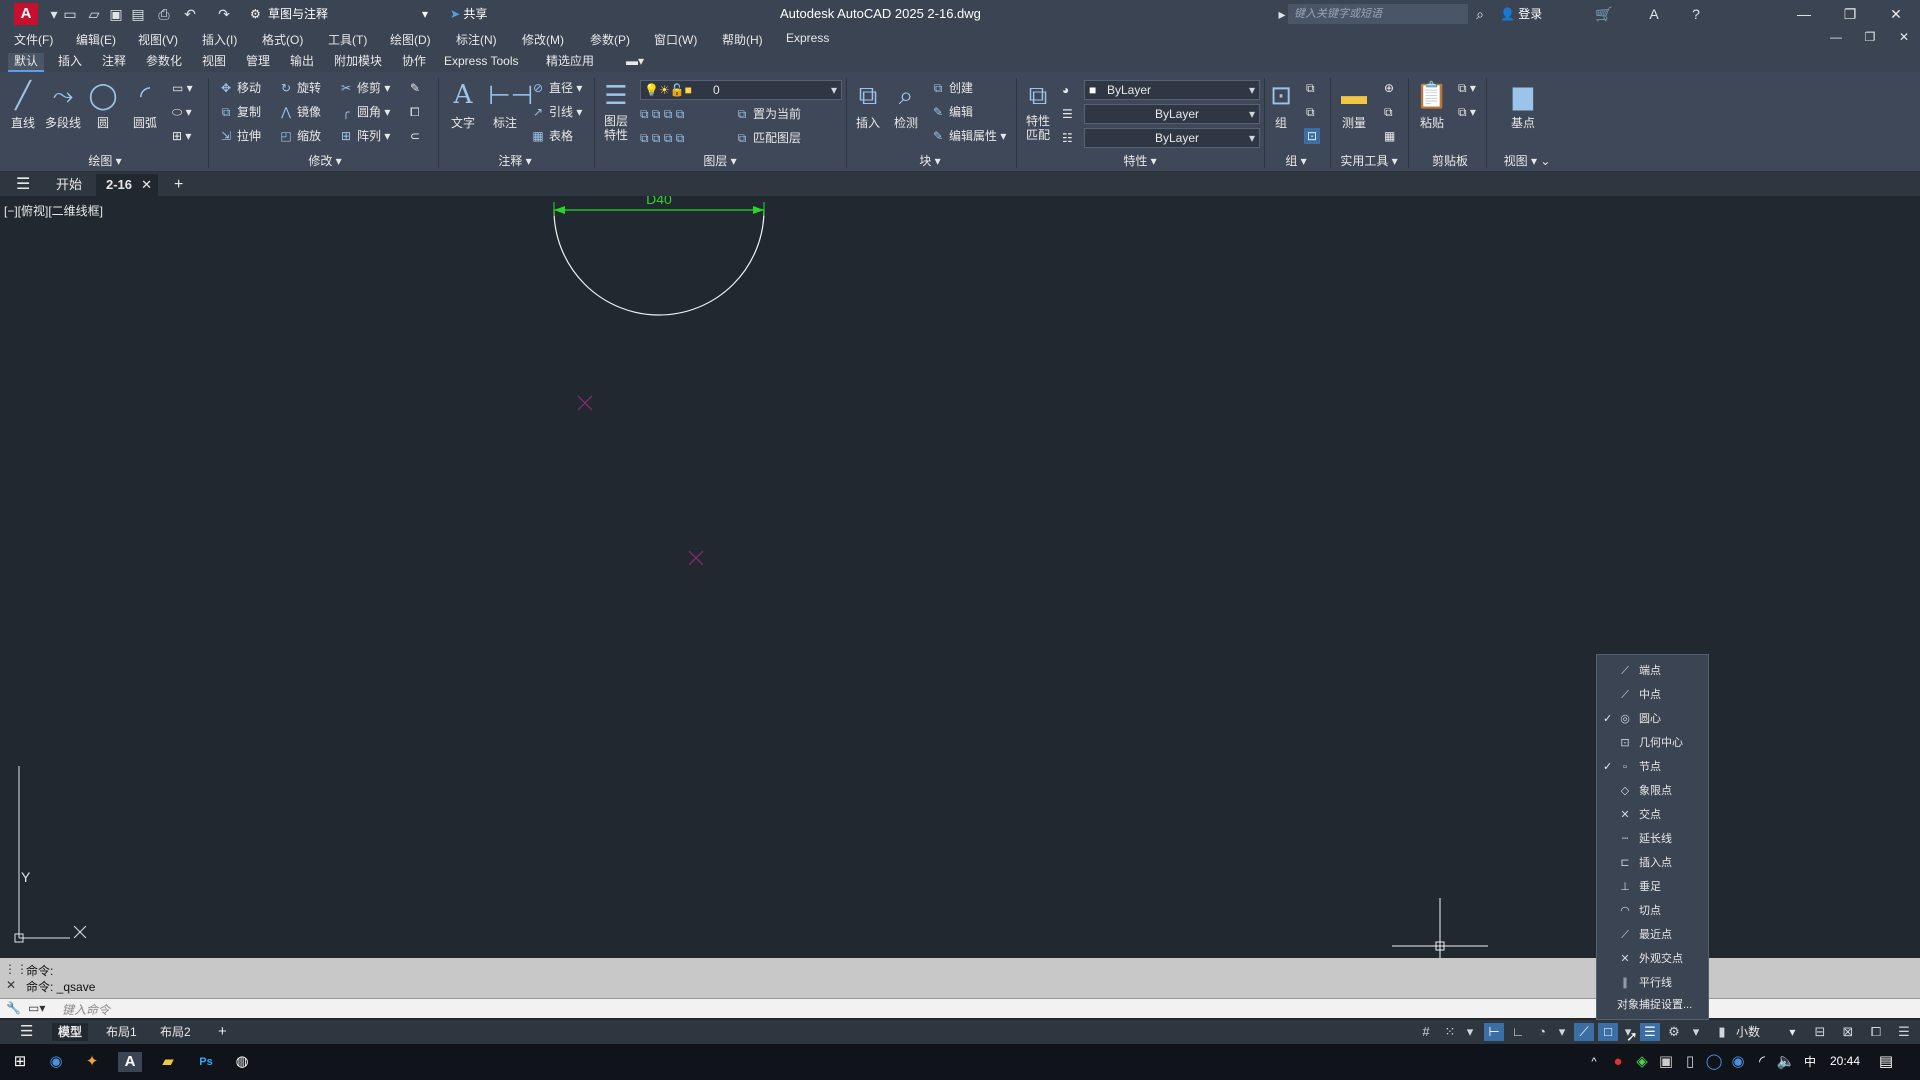 Image resolution: width=1920 pixels, height=1080 pixels. Describe the element at coordinates (69, 185) in the screenshot. I see `tab-start: 开始` at that location.